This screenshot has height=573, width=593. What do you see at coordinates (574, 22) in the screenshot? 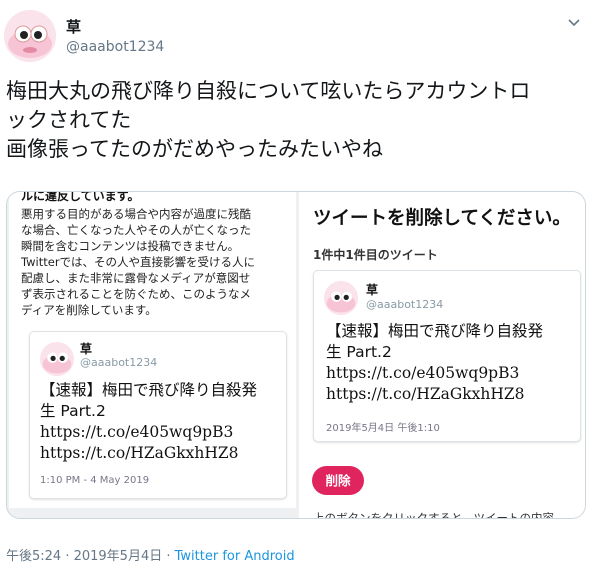
I see `chevron-down-icon` at bounding box center [574, 22].